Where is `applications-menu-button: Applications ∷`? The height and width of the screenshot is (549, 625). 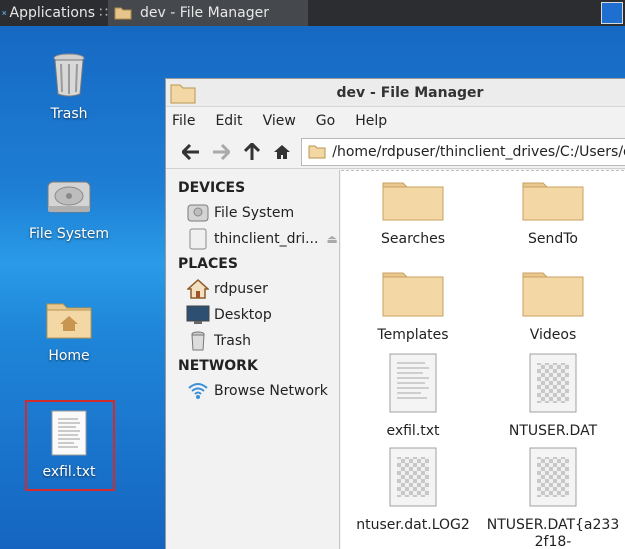 applications-menu-button: Applications ∷ is located at coordinates (54, 13).